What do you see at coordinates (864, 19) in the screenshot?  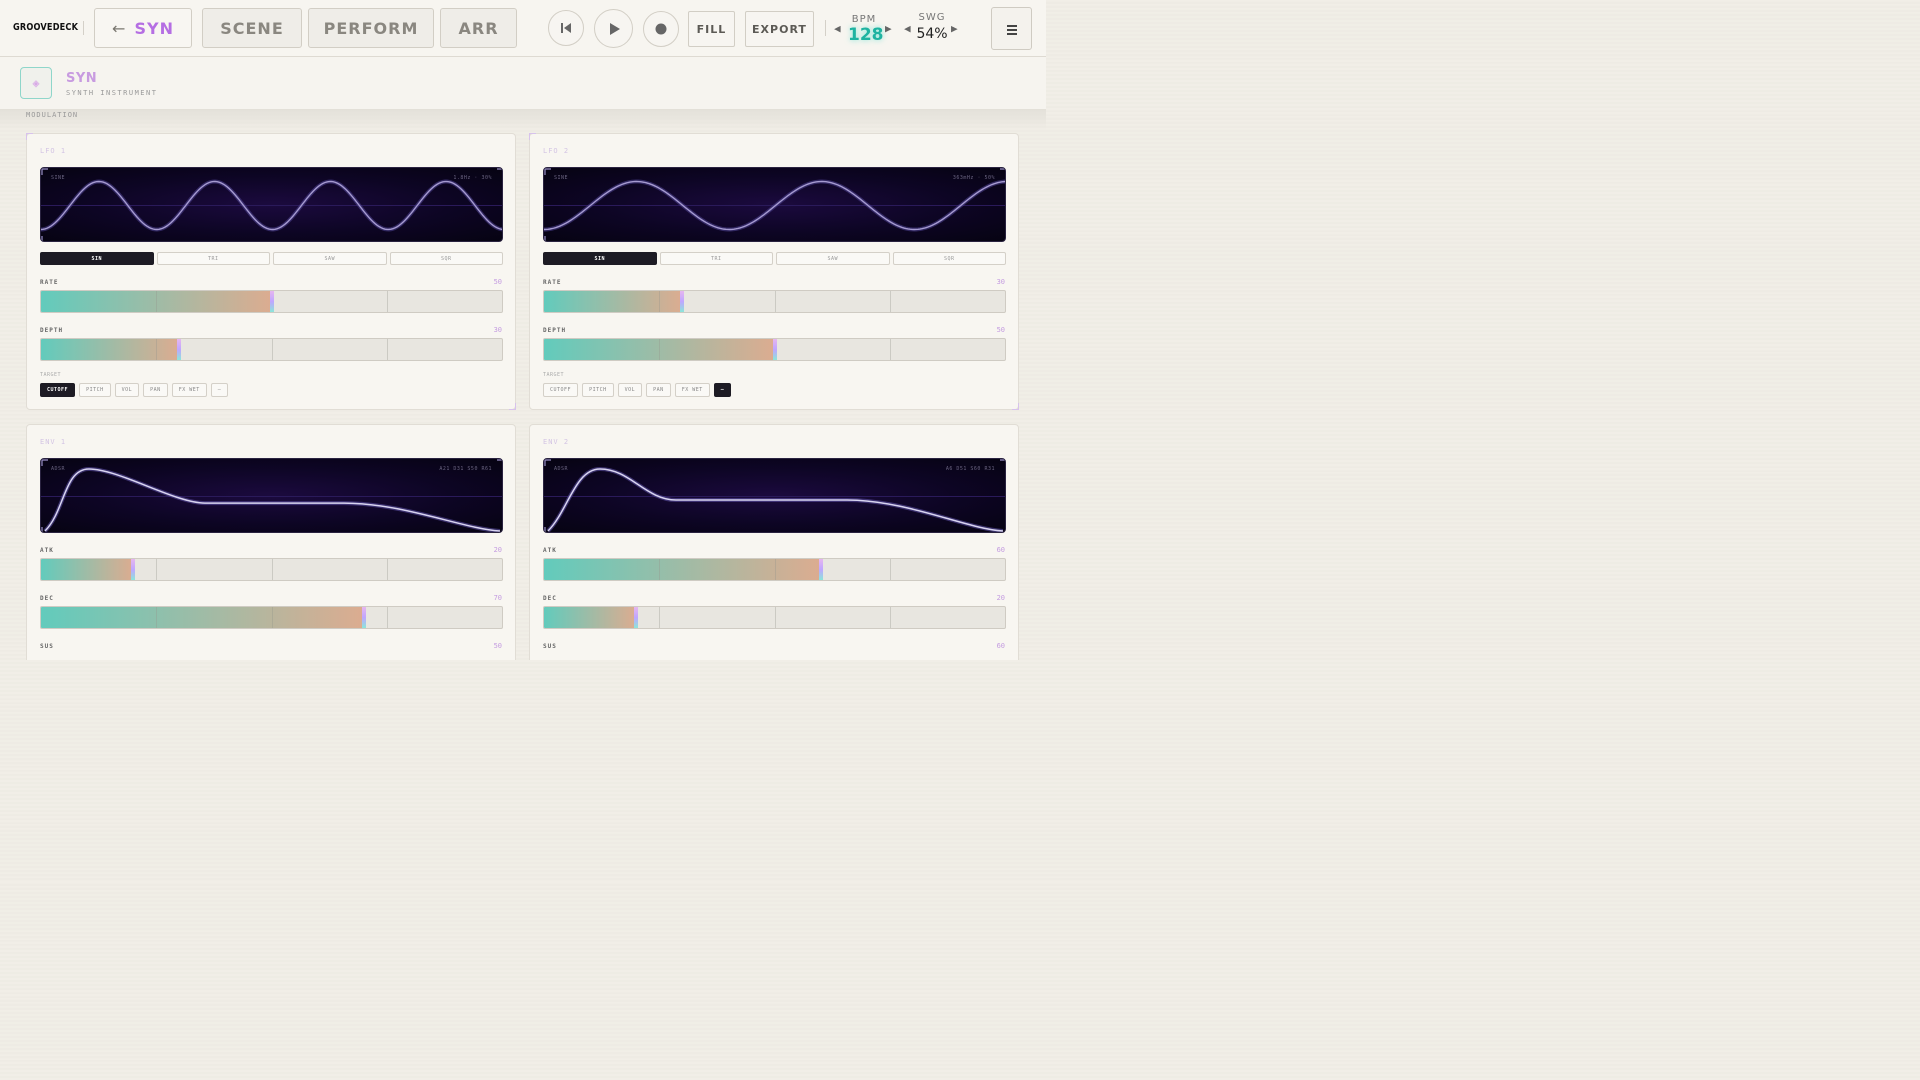 I see `bpm-label: BPM` at bounding box center [864, 19].